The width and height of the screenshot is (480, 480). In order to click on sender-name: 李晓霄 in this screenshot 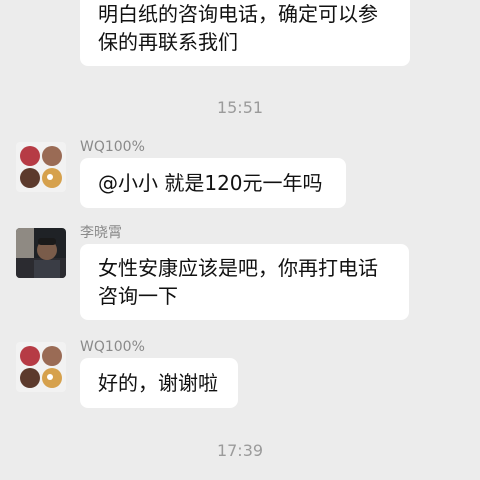, I will do `click(101, 233)`.